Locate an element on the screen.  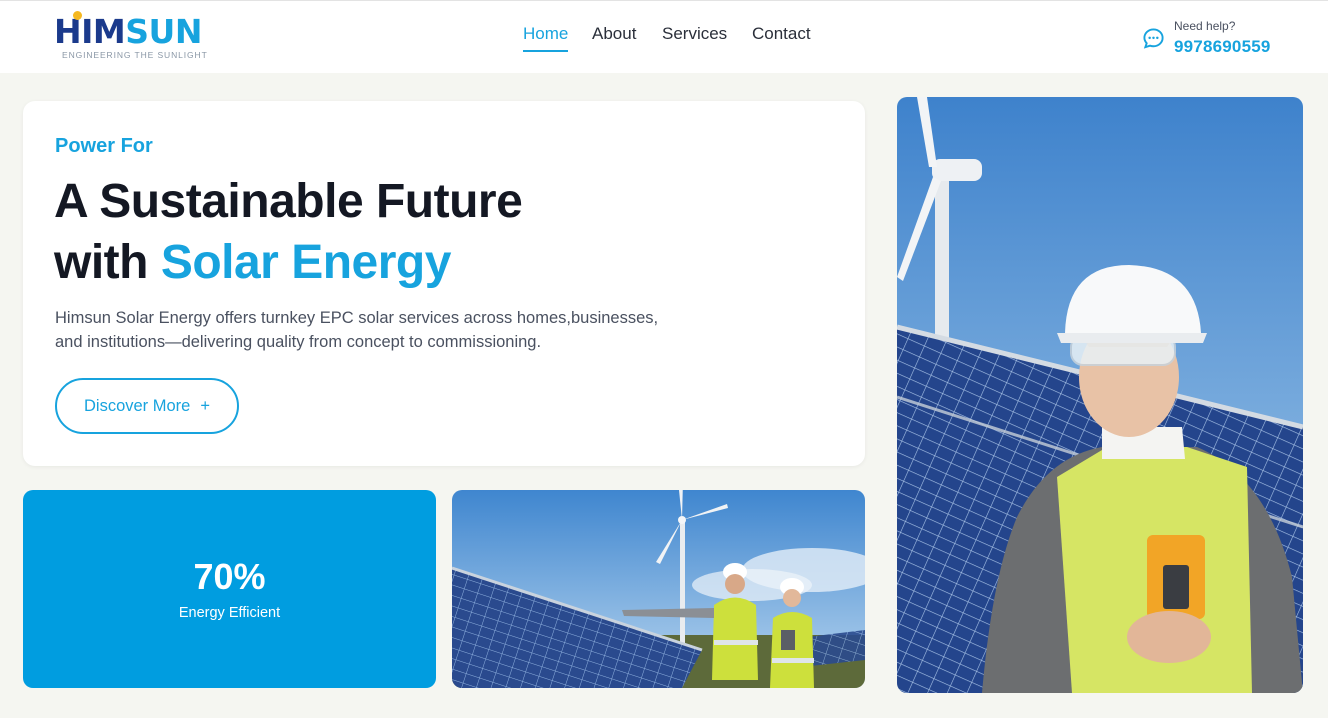
main-nav: Home About Services Contact is located at coordinates (664, 39).